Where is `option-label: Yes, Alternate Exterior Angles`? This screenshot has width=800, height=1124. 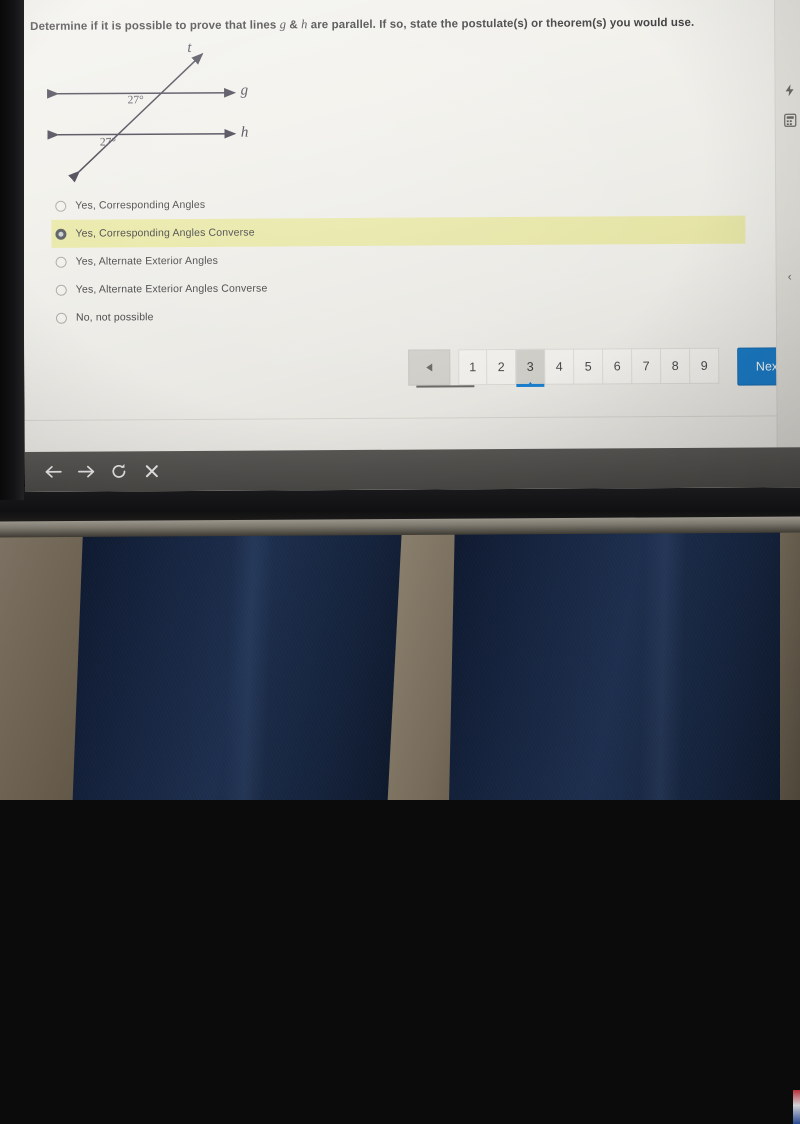
option-label: Yes, Alternate Exterior Angles is located at coordinates (147, 261).